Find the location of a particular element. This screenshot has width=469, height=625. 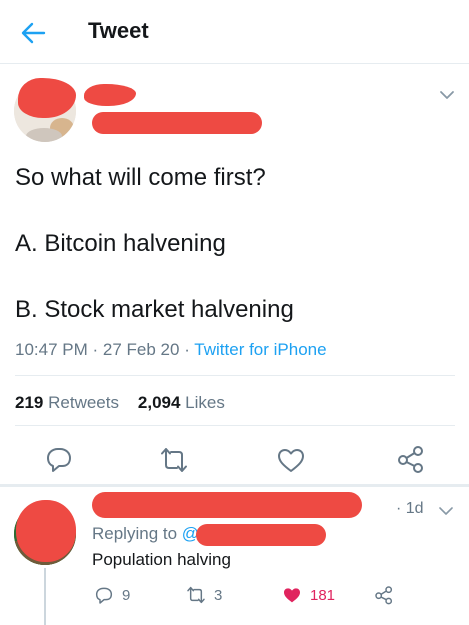

like-button is located at coordinates (291, 460).